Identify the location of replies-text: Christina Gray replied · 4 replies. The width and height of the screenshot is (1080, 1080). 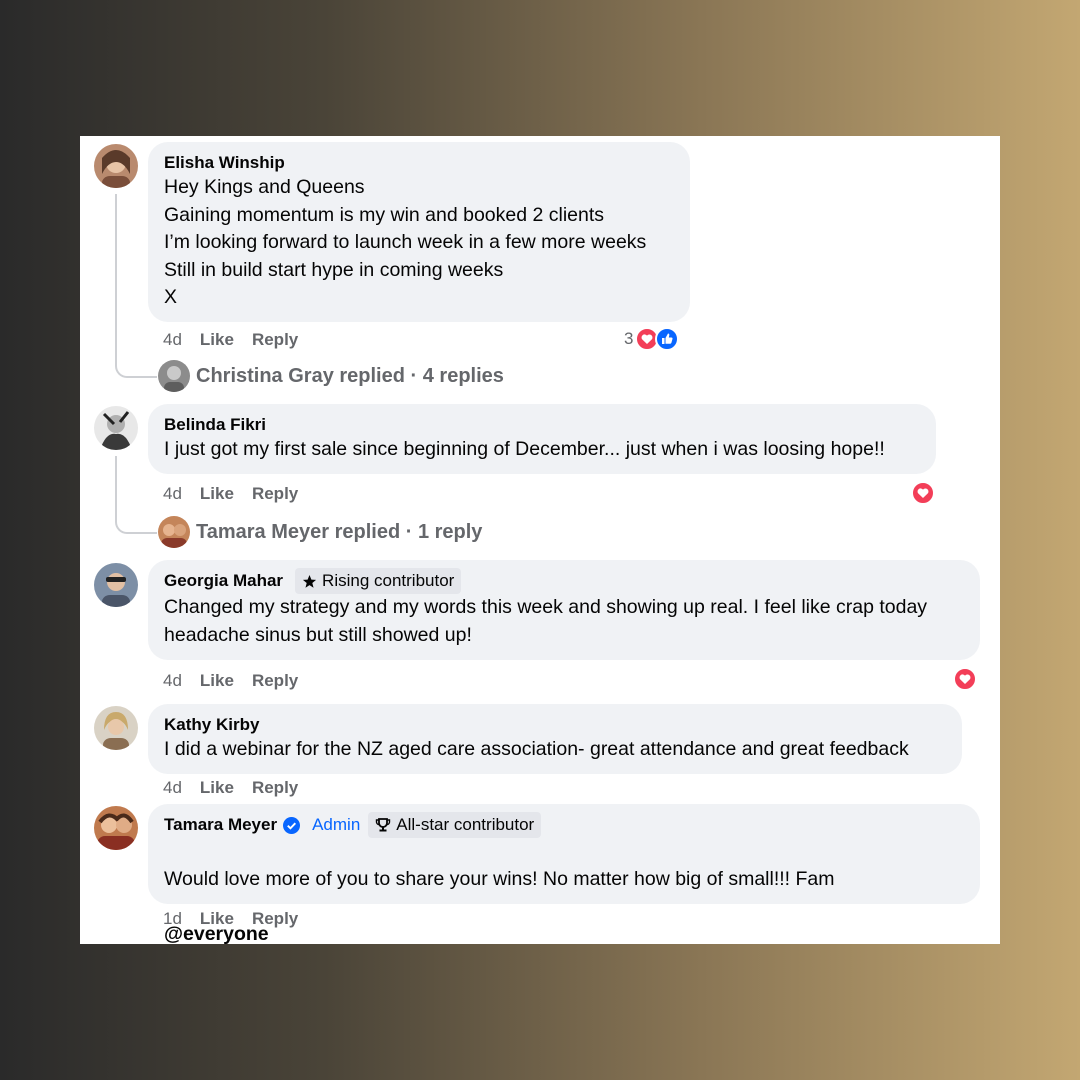
(350, 375).